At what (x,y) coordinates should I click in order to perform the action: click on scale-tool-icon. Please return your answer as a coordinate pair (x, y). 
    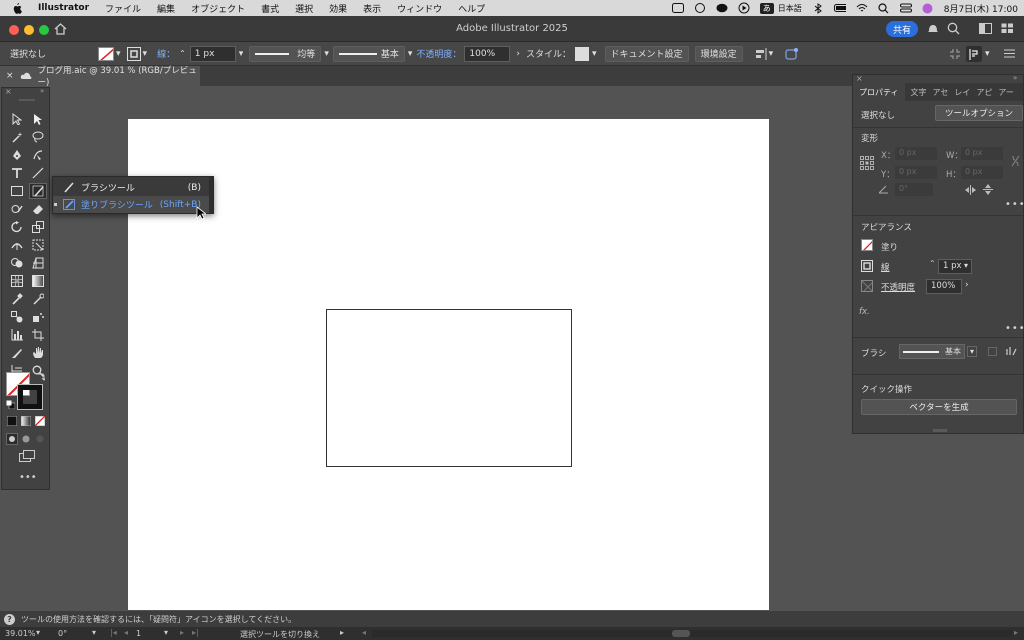
    Looking at the image, I should click on (38, 227).